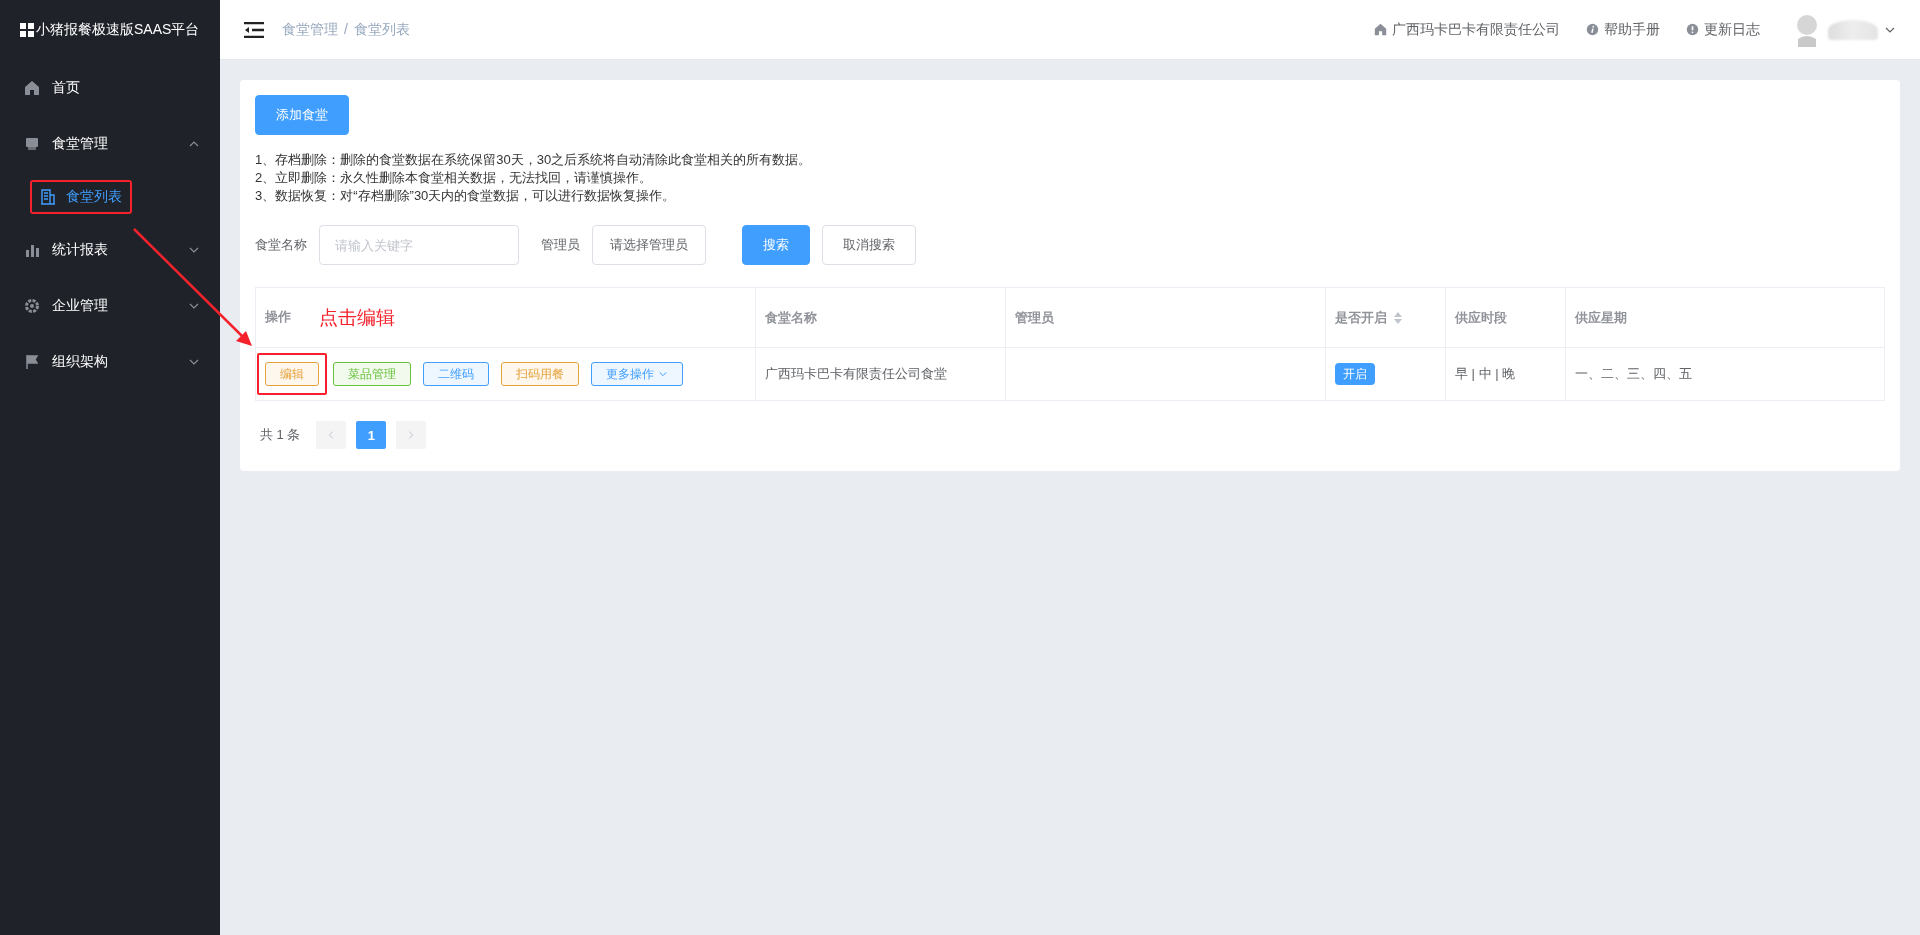 The height and width of the screenshot is (935, 1920). I want to click on sidebar-subitem: 食堂列表, so click(81, 197).